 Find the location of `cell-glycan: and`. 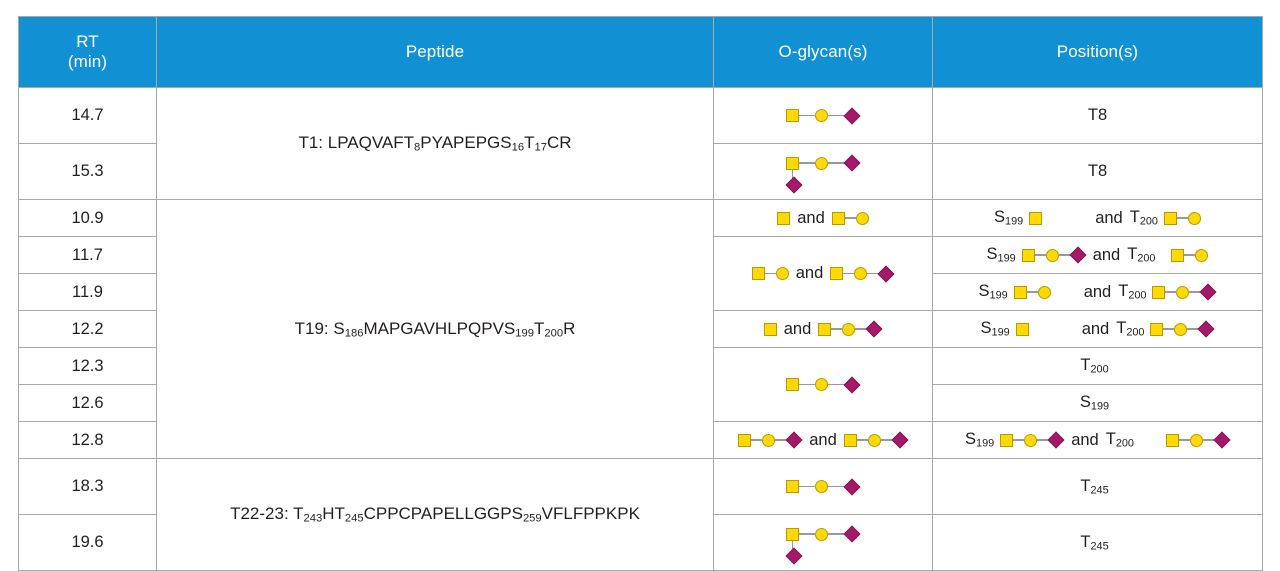

cell-glycan: and is located at coordinates (823, 218).